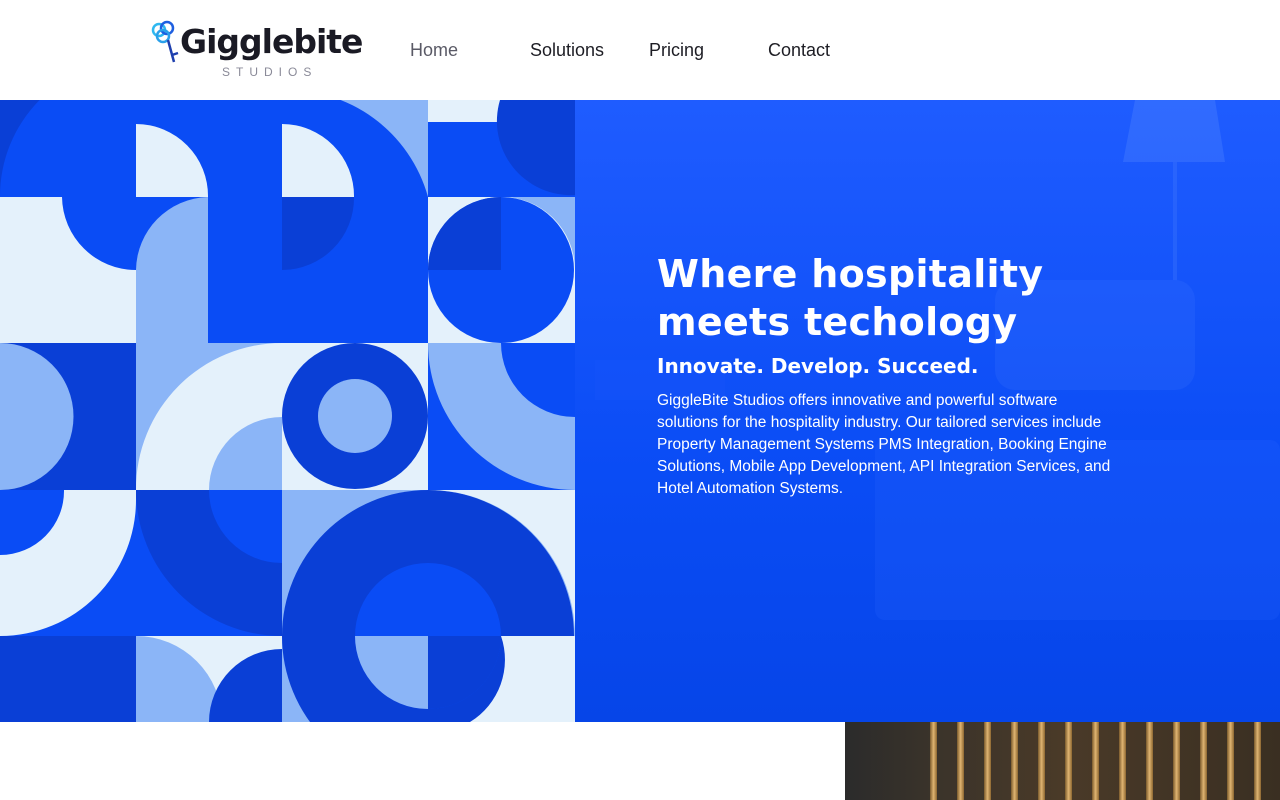 This screenshot has height=800, width=1280. What do you see at coordinates (799, 50) in the screenshot?
I see `nav-contact: Contact` at bounding box center [799, 50].